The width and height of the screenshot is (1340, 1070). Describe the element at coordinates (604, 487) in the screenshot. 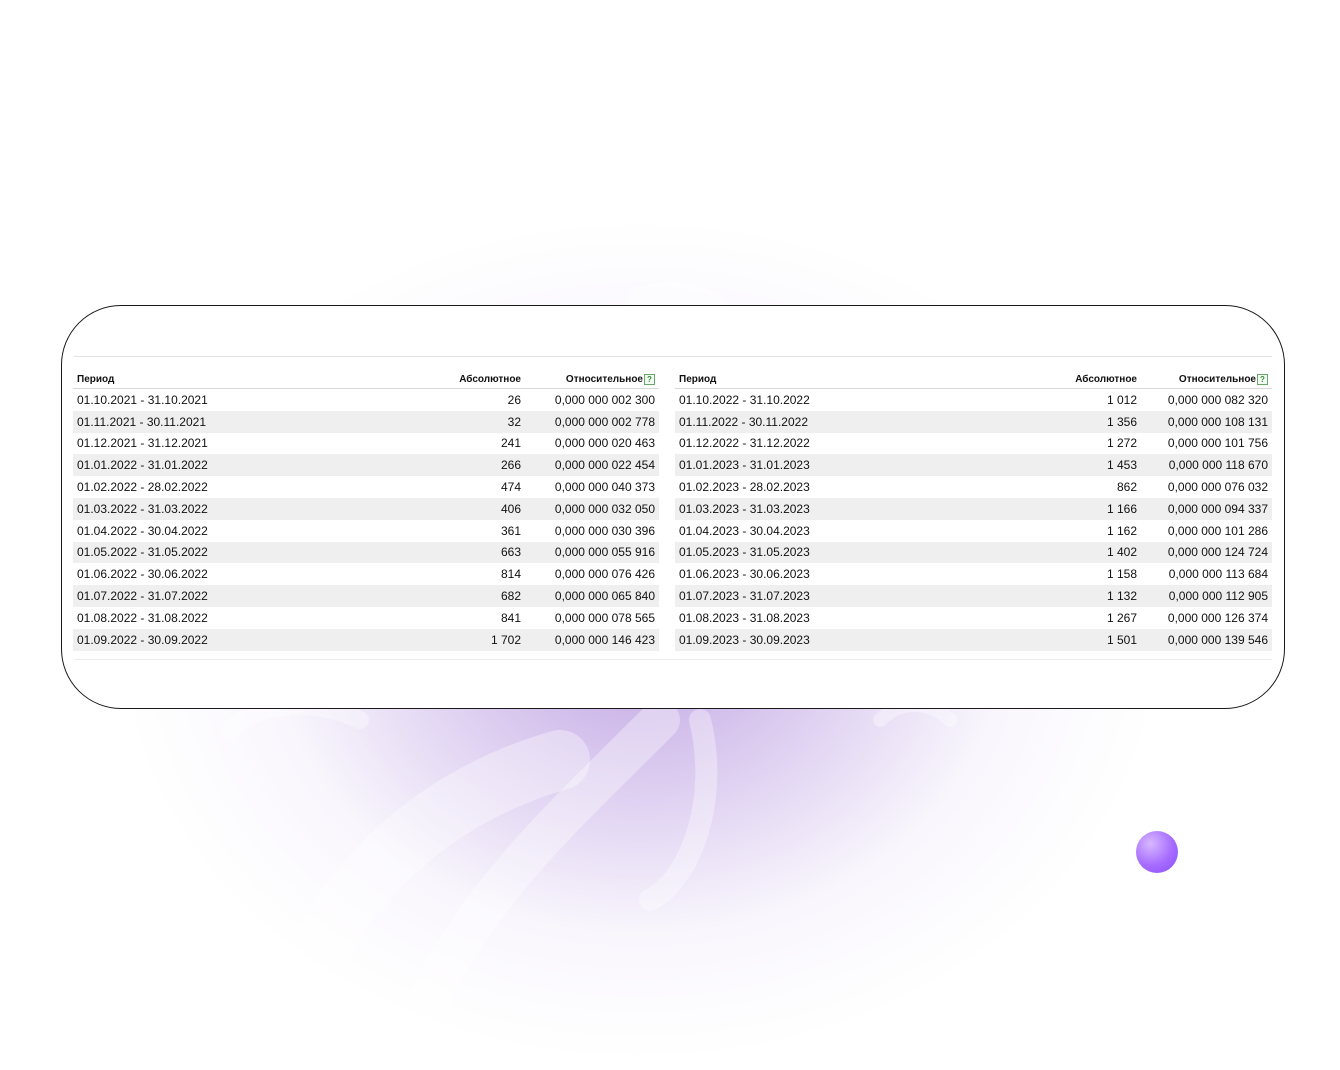

I see `relative-cell: 0,000 000 040 373` at that location.